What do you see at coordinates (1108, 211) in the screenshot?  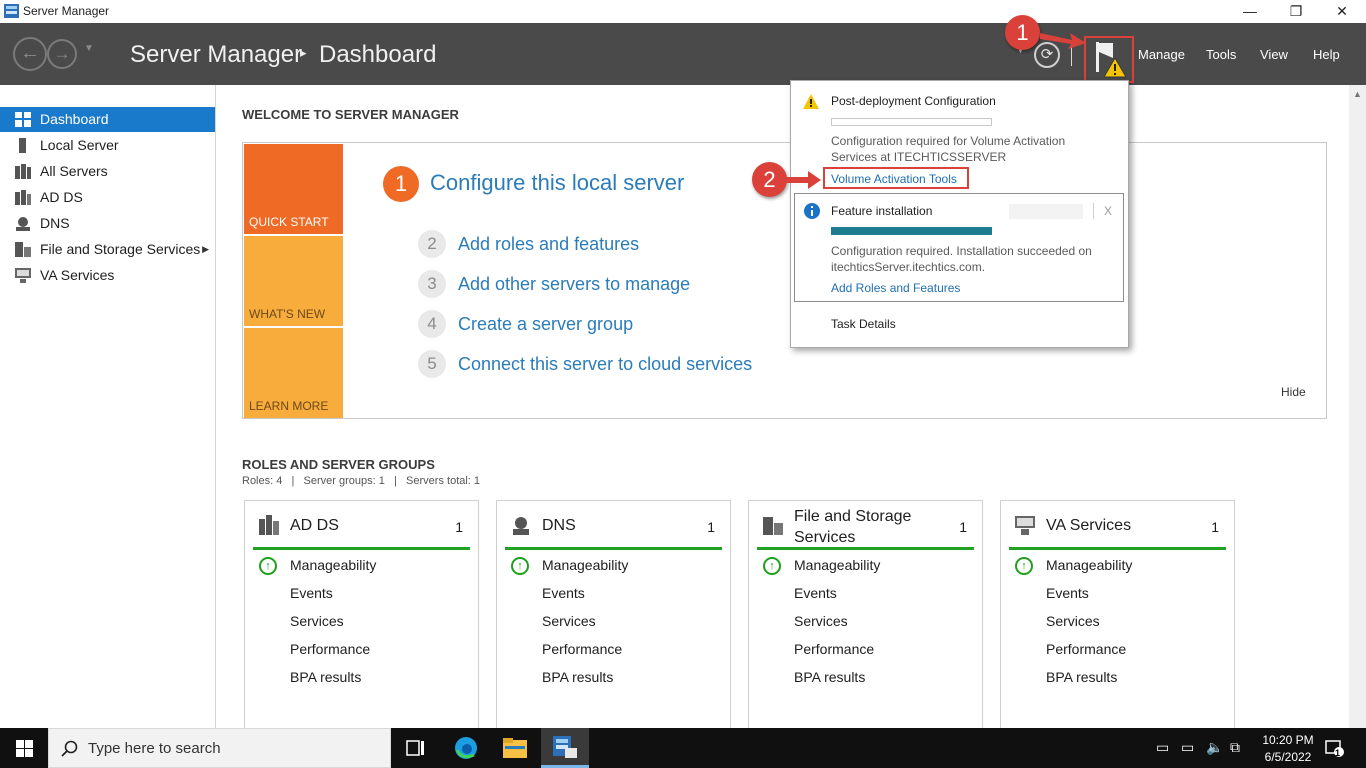 I see `close-icon: X` at bounding box center [1108, 211].